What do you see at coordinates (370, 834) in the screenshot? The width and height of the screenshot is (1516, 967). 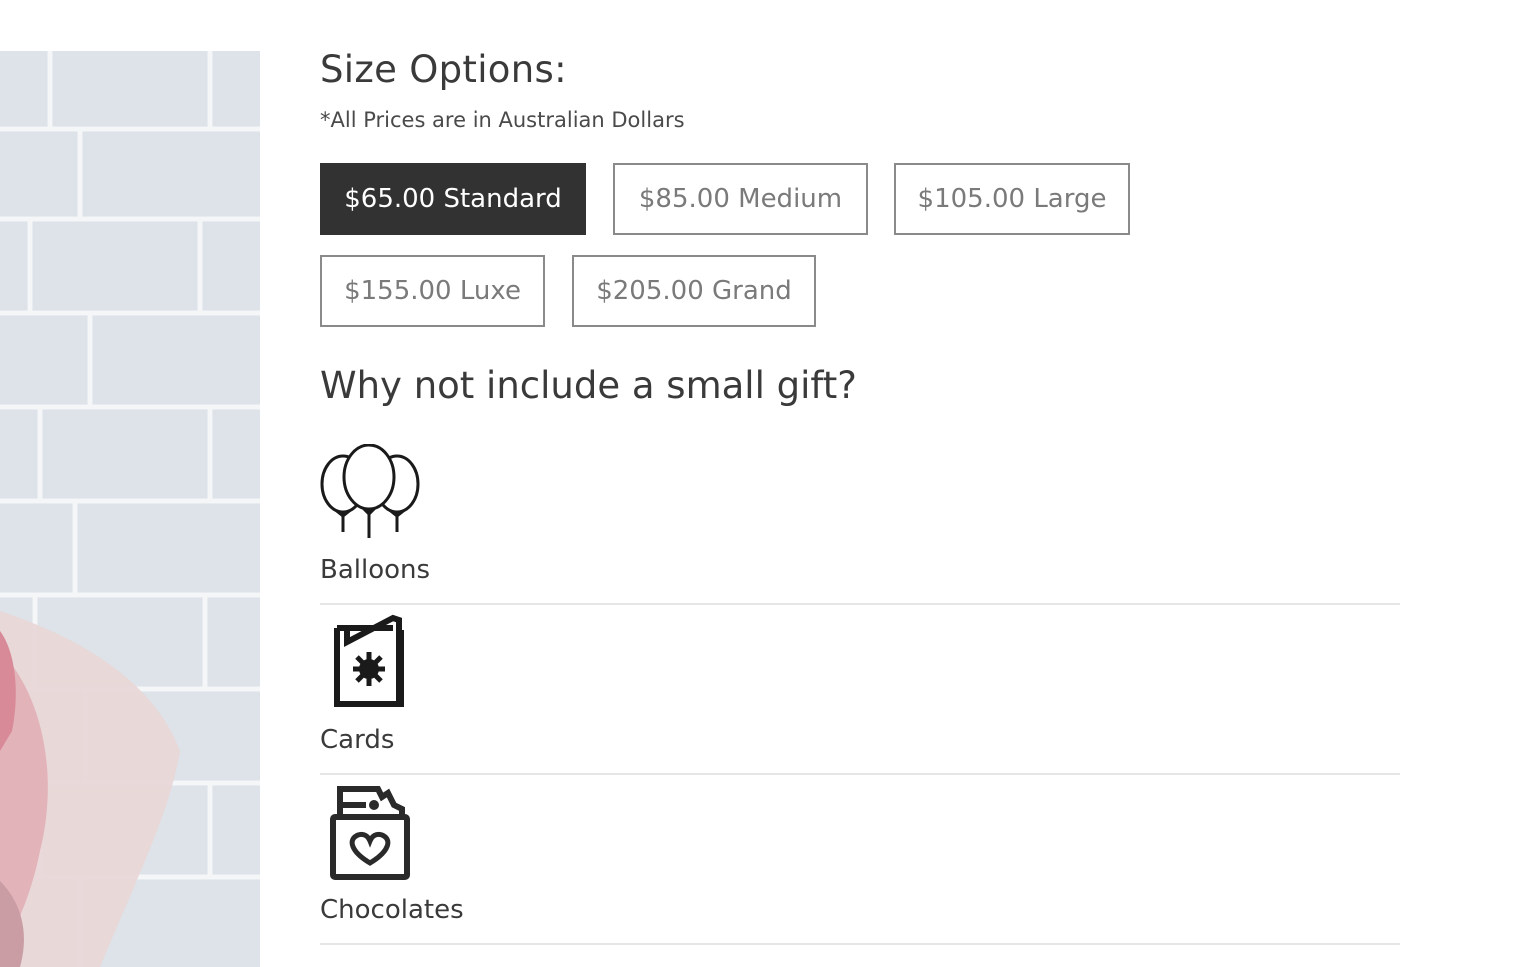 I see `chocolate-icon` at bounding box center [370, 834].